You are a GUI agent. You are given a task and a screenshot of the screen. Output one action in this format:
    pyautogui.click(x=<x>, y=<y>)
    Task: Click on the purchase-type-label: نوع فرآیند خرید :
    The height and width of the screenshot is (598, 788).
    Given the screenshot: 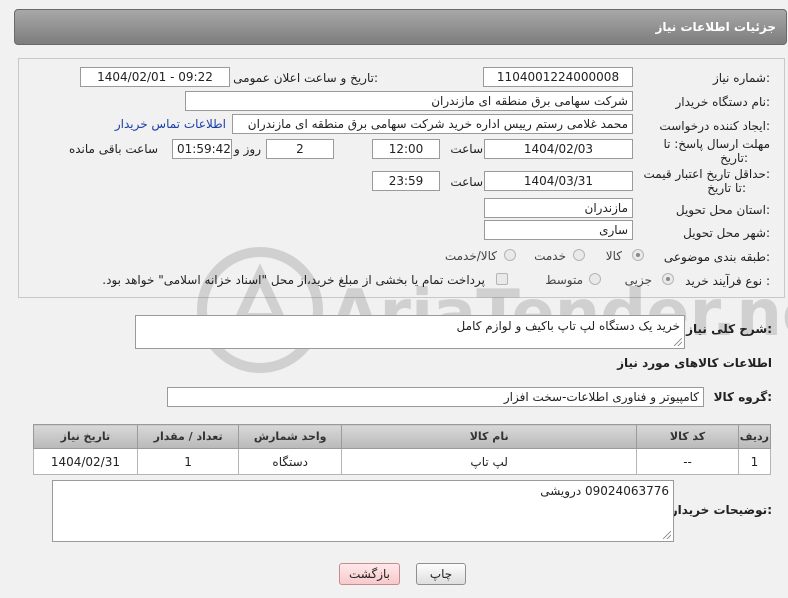 What is the action you would take?
    pyautogui.click(x=727, y=281)
    